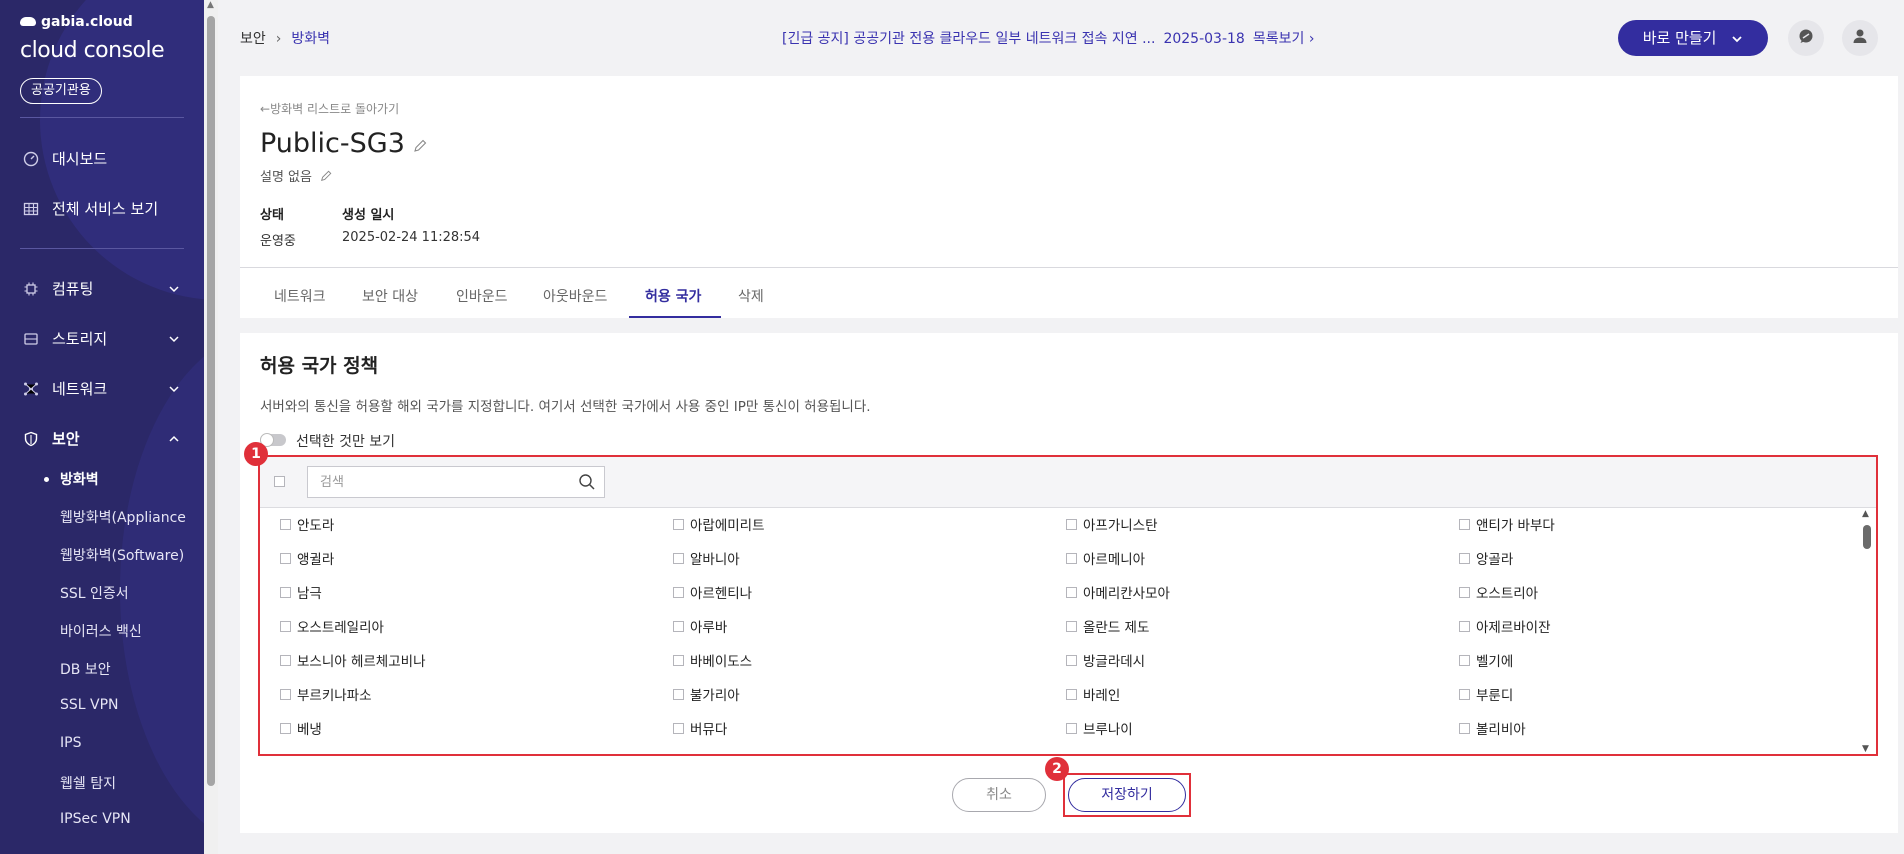 This screenshot has height=854, width=1904. What do you see at coordinates (1860, 38) in the screenshot?
I see `profile-button` at bounding box center [1860, 38].